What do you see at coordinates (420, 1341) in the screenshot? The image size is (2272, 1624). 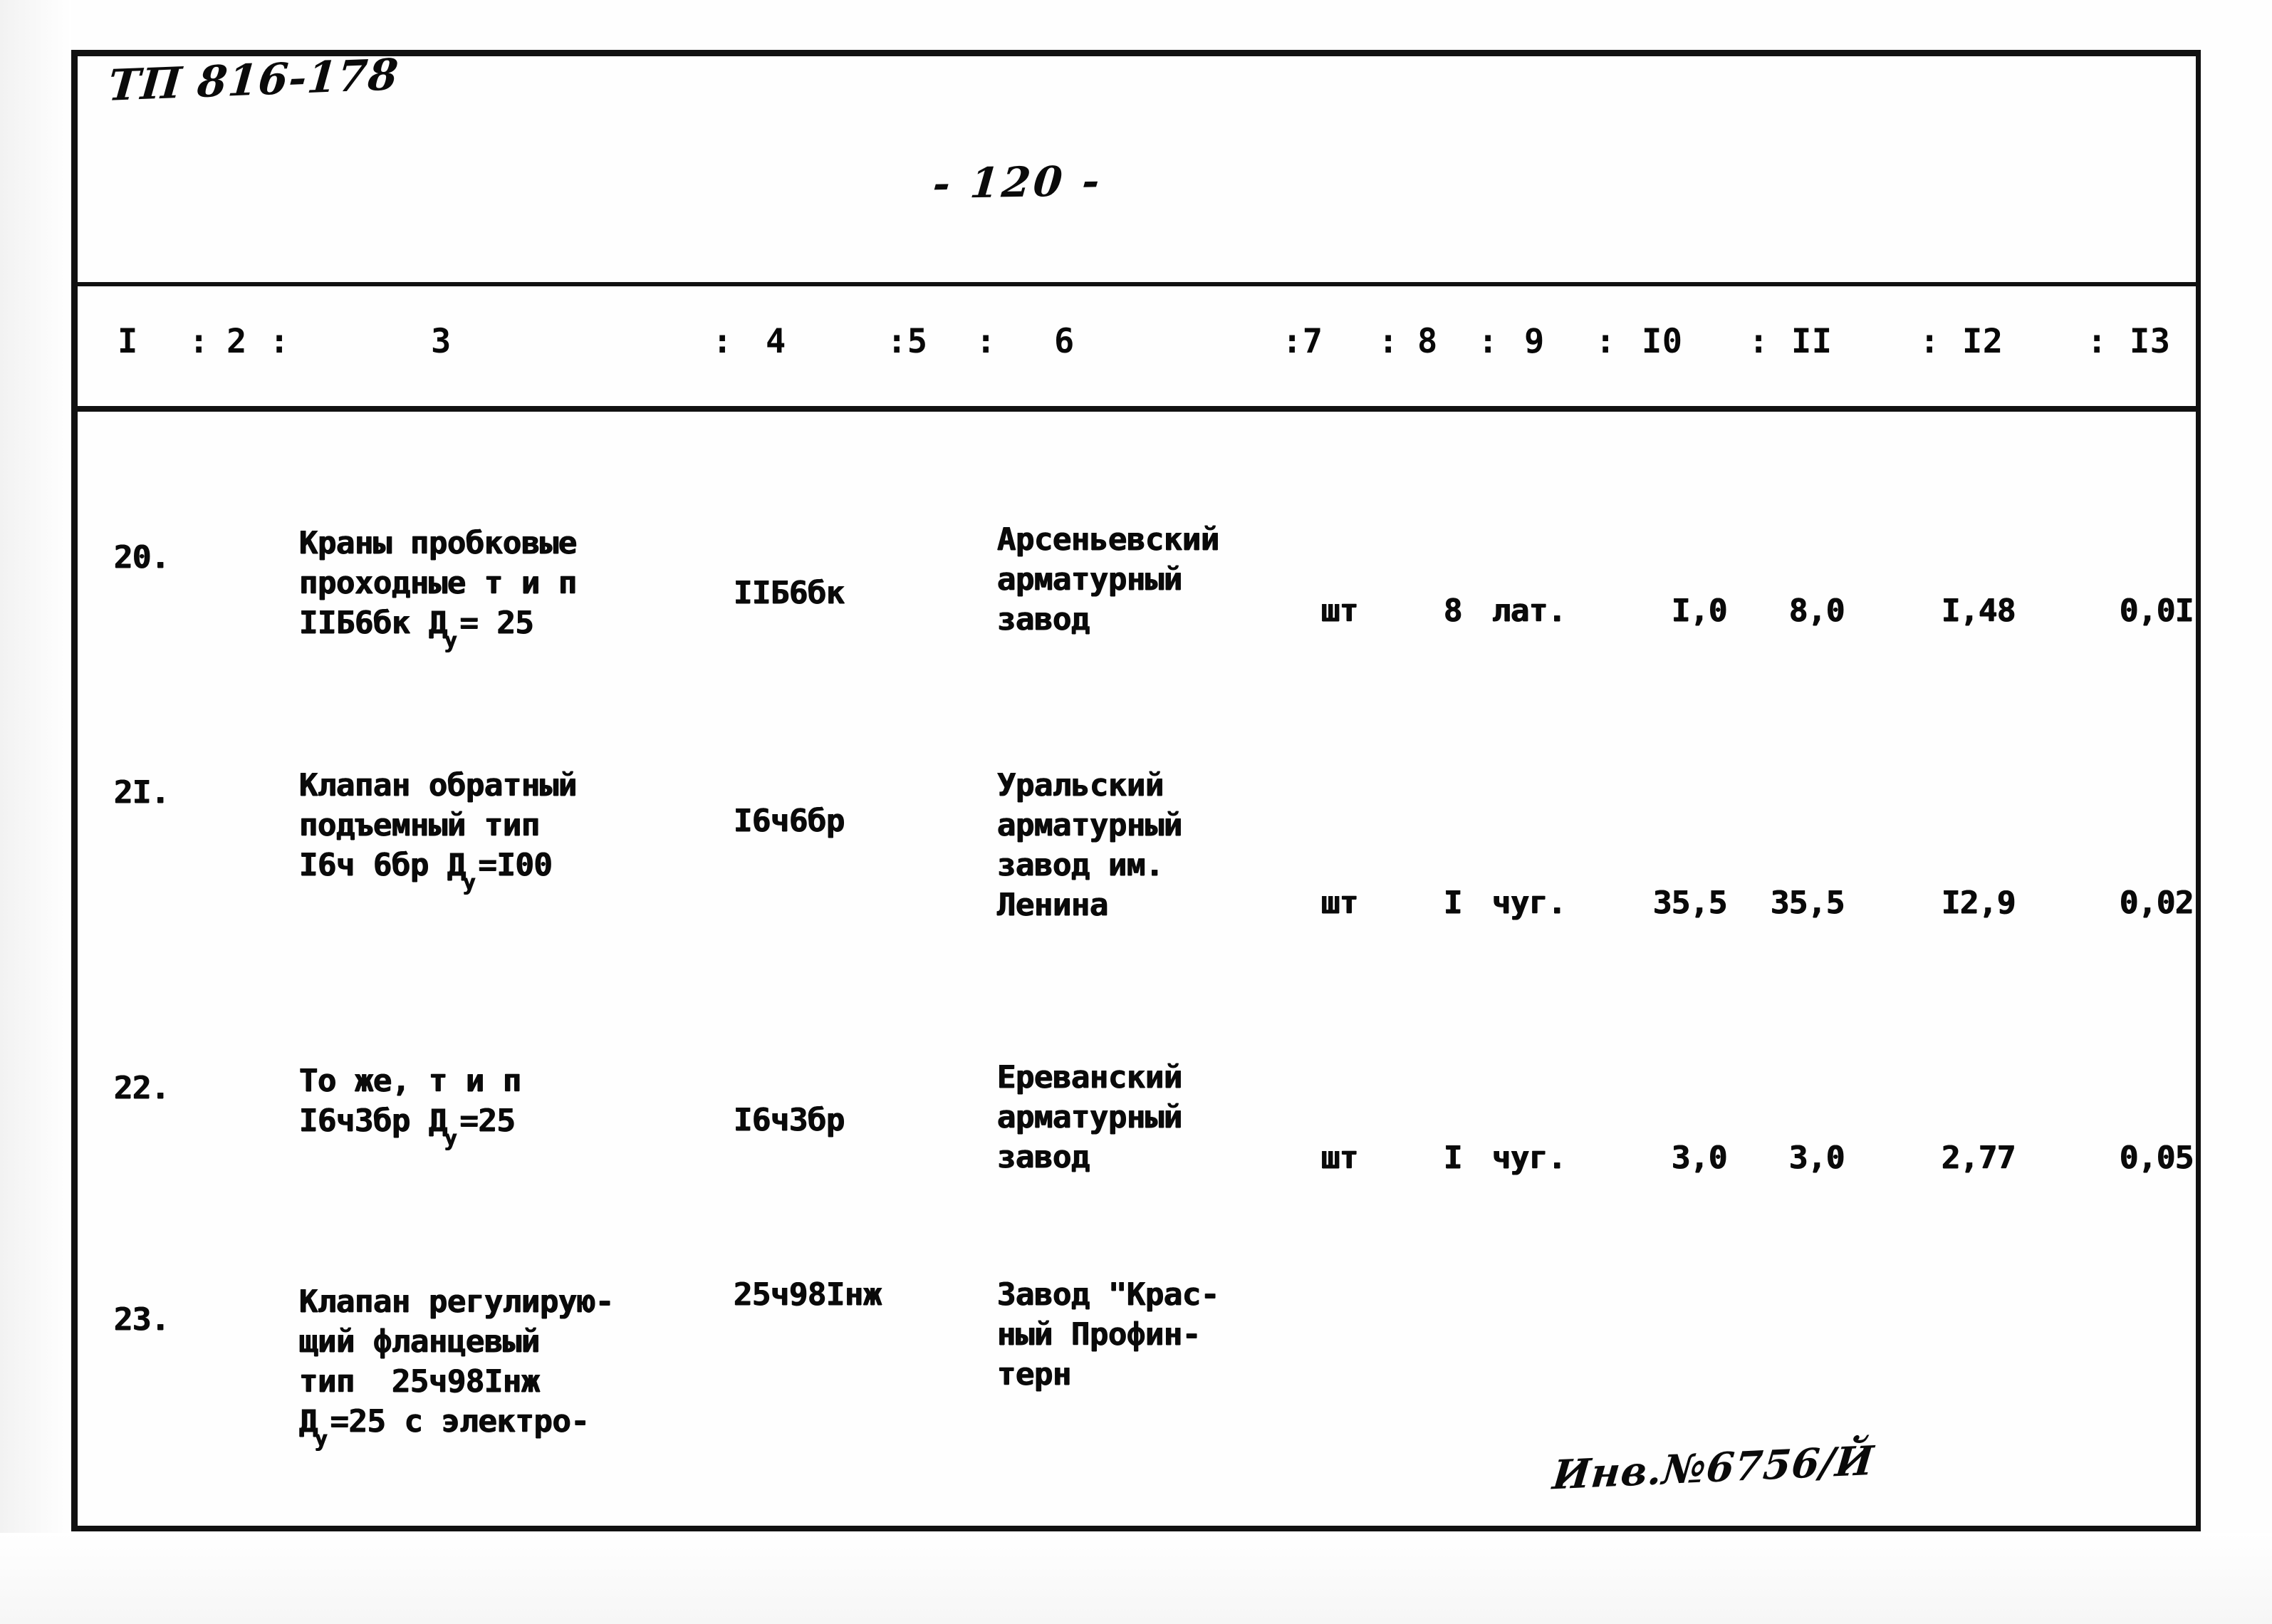 I see `item-name-line: щий фланцевый` at bounding box center [420, 1341].